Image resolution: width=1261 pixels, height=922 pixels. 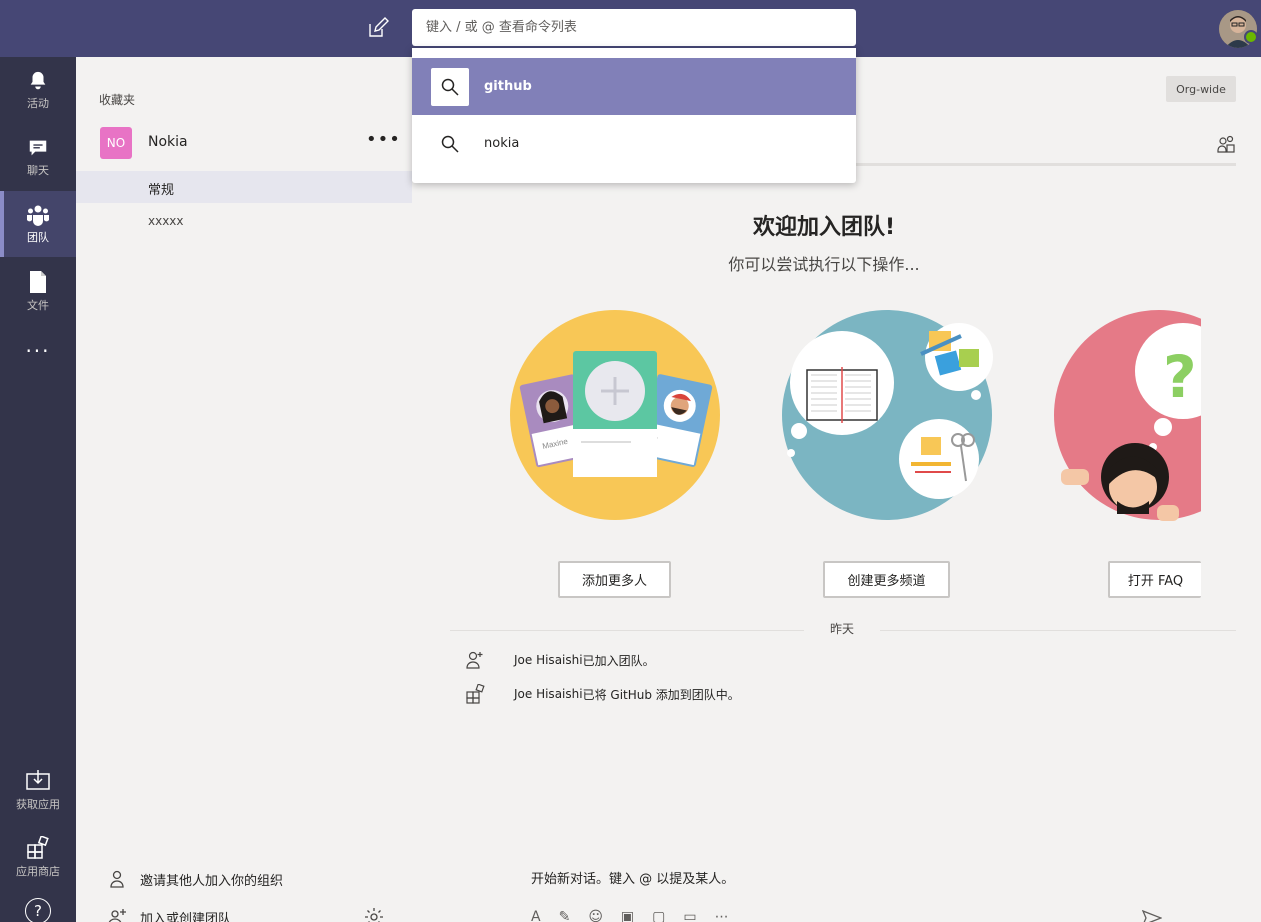 What do you see at coordinates (689, 915) in the screenshot?
I see `meet-icon: ▭` at bounding box center [689, 915].